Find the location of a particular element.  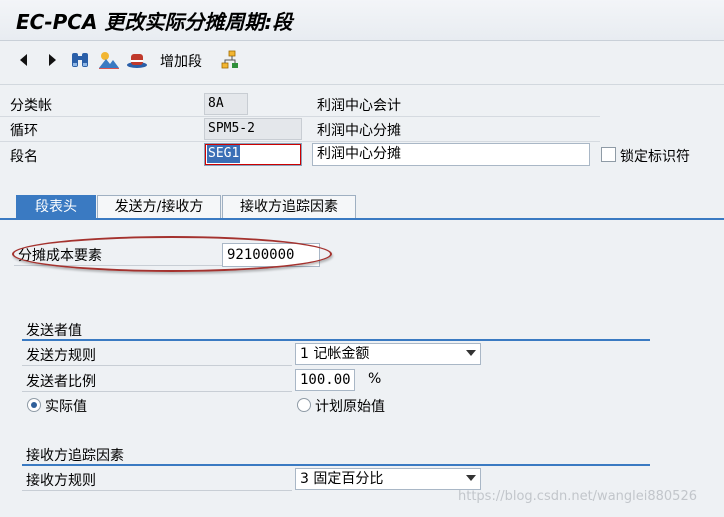

watermark: https://blog.csdn.net/wanglei880526 is located at coordinates (577, 496).